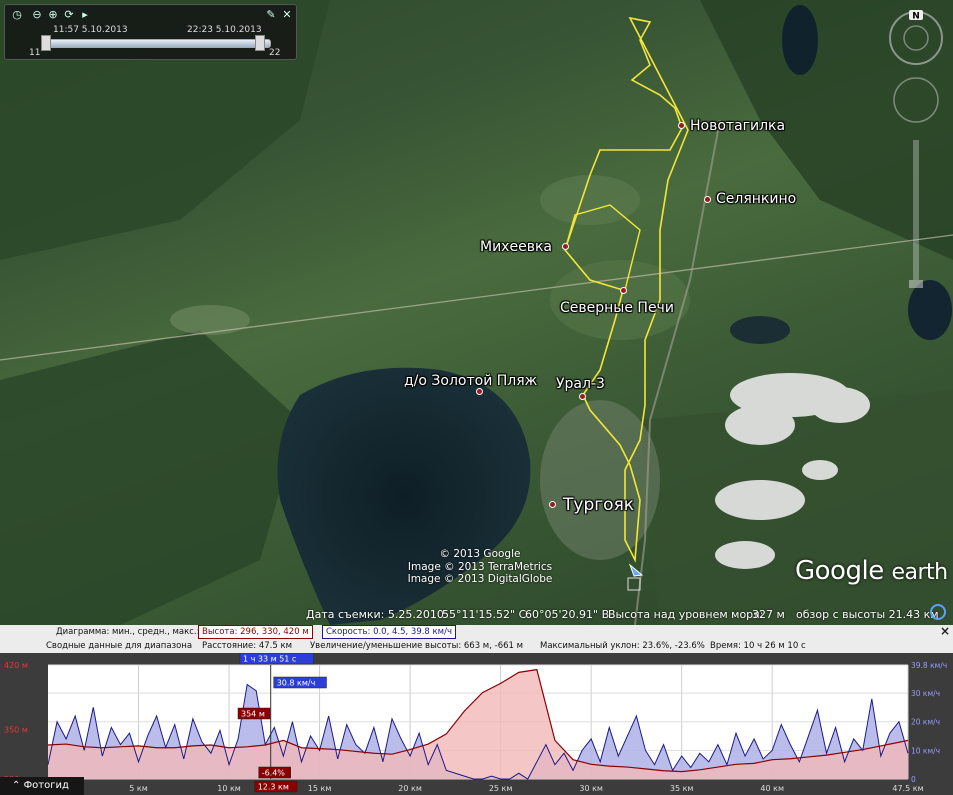 Image resolution: width=953 pixels, height=795 pixels. Describe the element at coordinates (320, 788) in the screenshot. I see `x-tick-label: 15 км` at that location.